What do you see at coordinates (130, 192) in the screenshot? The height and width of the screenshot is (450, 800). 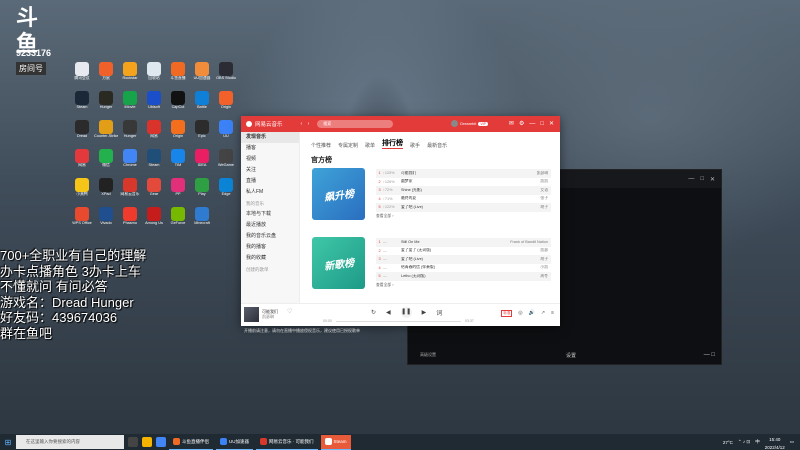 I see `desktop-icon: 网易云音乐` at bounding box center [130, 192].